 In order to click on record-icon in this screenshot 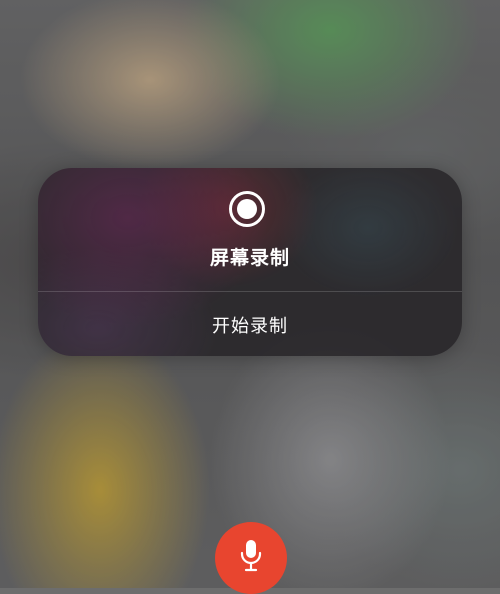, I will do `click(247, 209)`.